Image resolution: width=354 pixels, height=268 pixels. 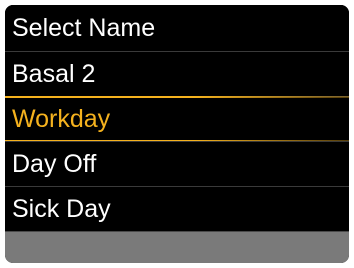 I want to click on empty-list-area, so click(x=177, y=247).